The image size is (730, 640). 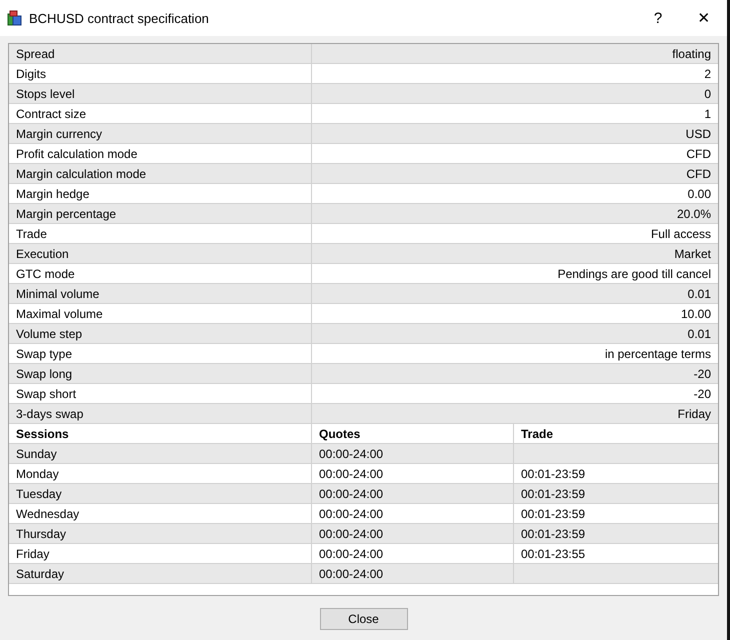 I want to click on trade-cell: 00:01-23:55, so click(x=615, y=553).